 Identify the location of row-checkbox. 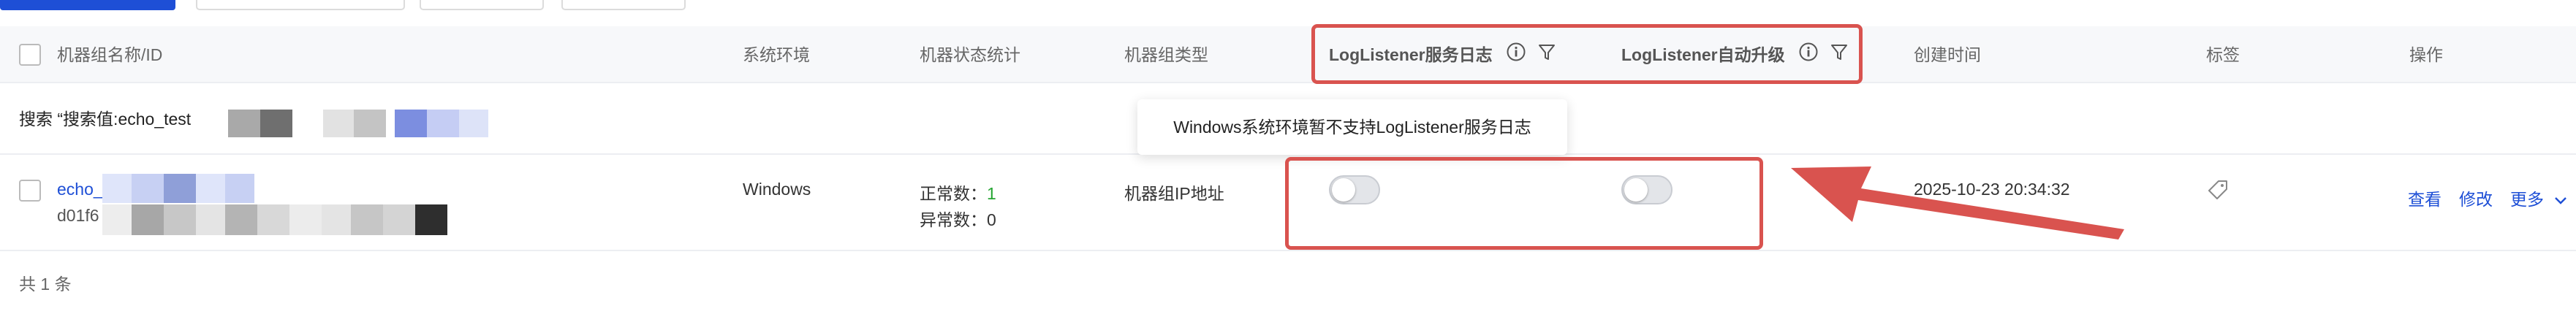
(30, 191).